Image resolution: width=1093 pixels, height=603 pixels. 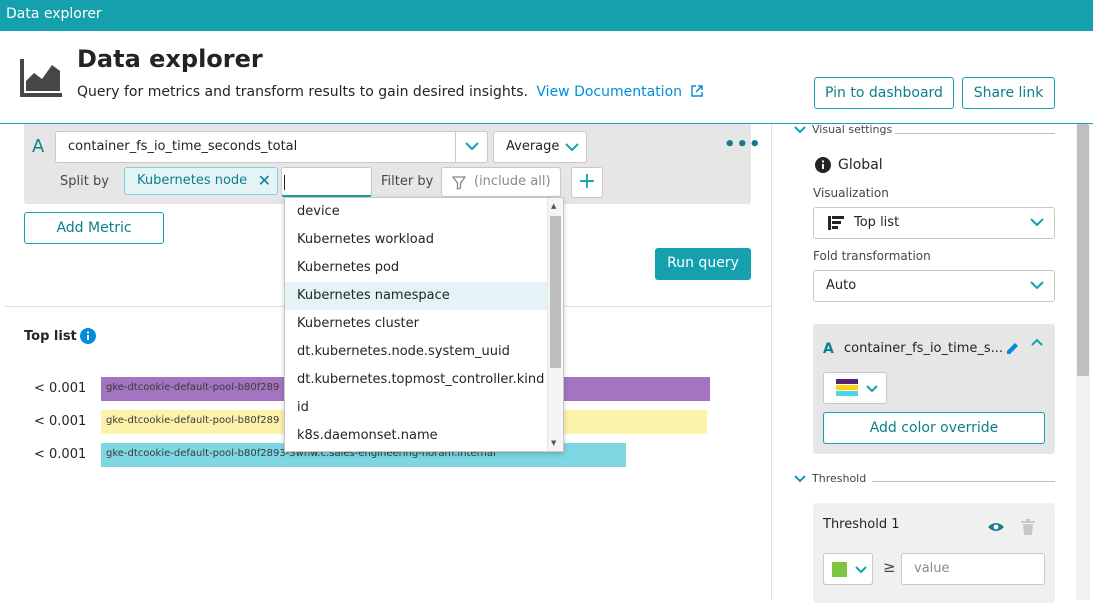 What do you see at coordinates (553, 443) in the screenshot?
I see `scroll-down-arrow-icon: ▼` at bounding box center [553, 443].